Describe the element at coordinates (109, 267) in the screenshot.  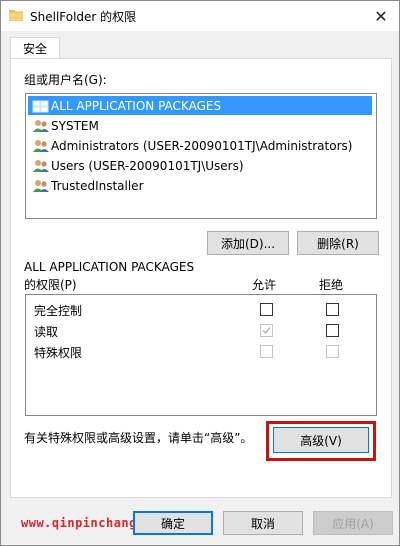
I see `permissions-owner-label: ALL APPLICATION PACKAGES` at that location.